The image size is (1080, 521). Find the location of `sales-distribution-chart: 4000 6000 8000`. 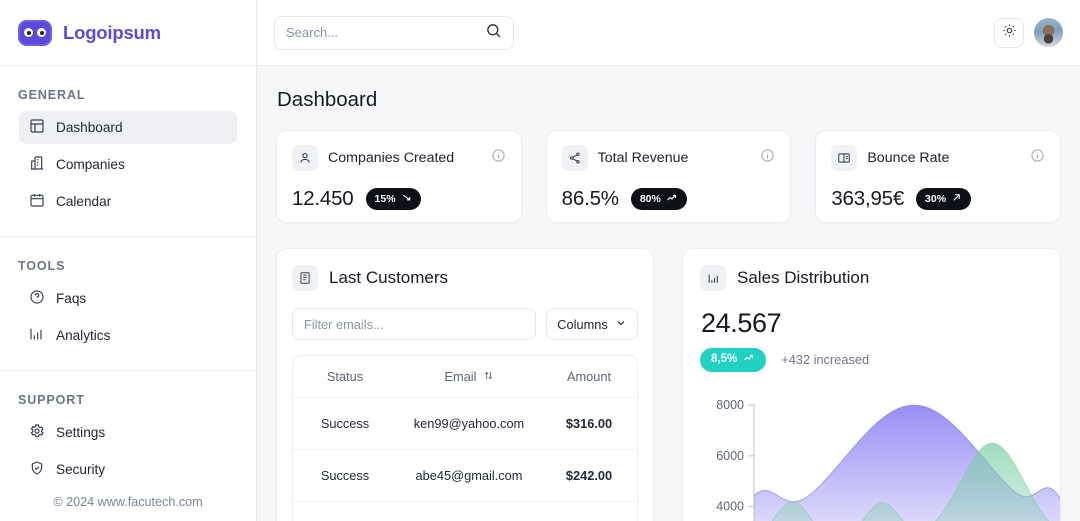

sales-distribution-chart: 4000 6000 8000 is located at coordinates (881, 451).